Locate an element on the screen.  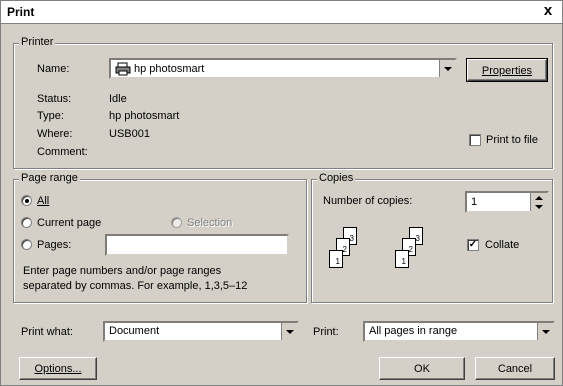
dialog-title: Print is located at coordinates (21, 12).